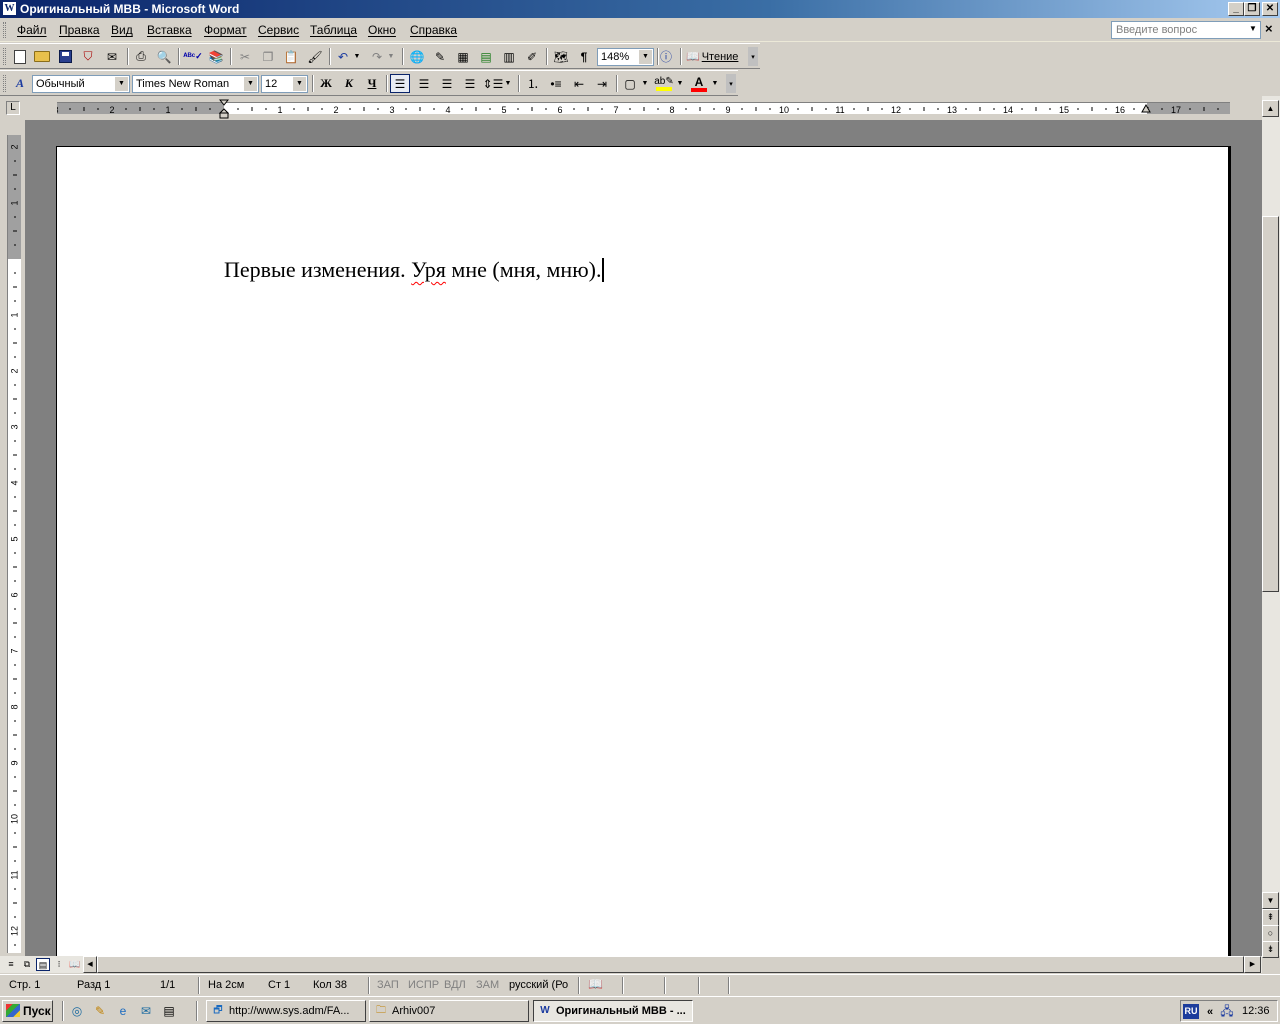  What do you see at coordinates (9, 8) in the screenshot?
I see `word-app-icon: W` at bounding box center [9, 8].